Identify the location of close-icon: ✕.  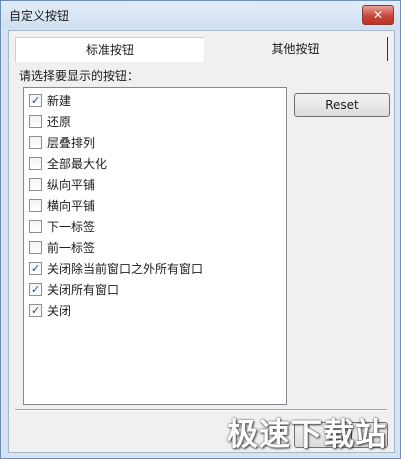
(378, 15).